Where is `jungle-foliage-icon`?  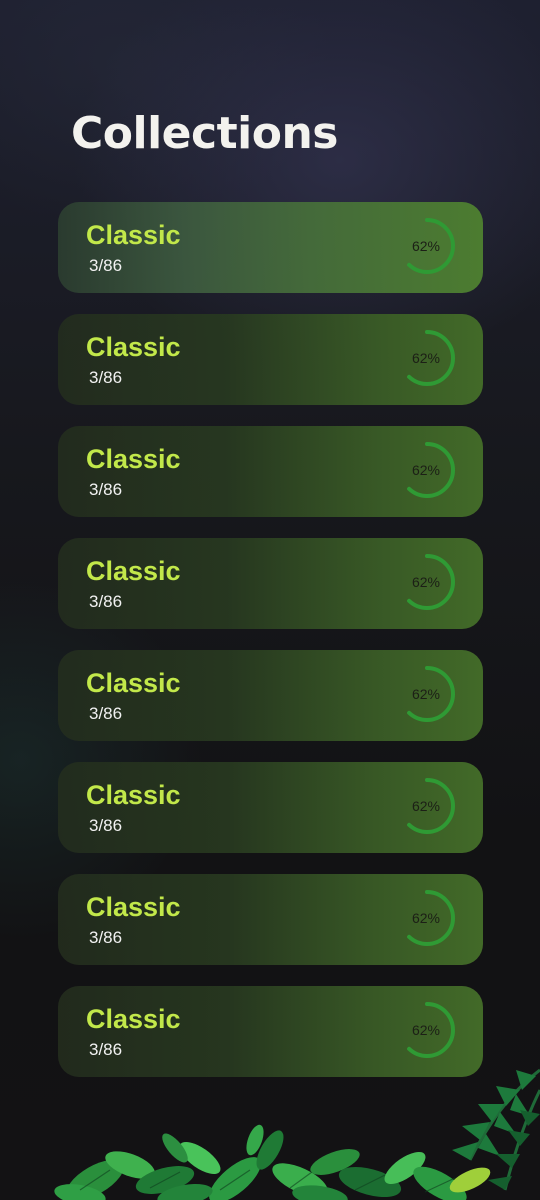 jungle-foliage-icon is located at coordinates (270, 1115).